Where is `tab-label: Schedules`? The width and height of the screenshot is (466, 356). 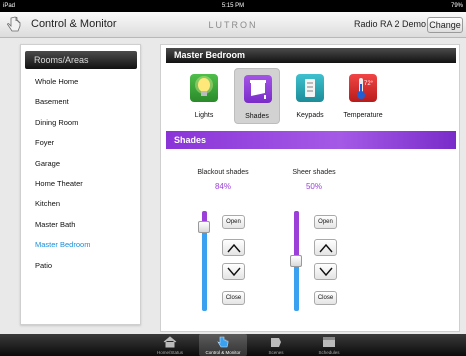 tab-label: Schedules is located at coordinates (329, 352).